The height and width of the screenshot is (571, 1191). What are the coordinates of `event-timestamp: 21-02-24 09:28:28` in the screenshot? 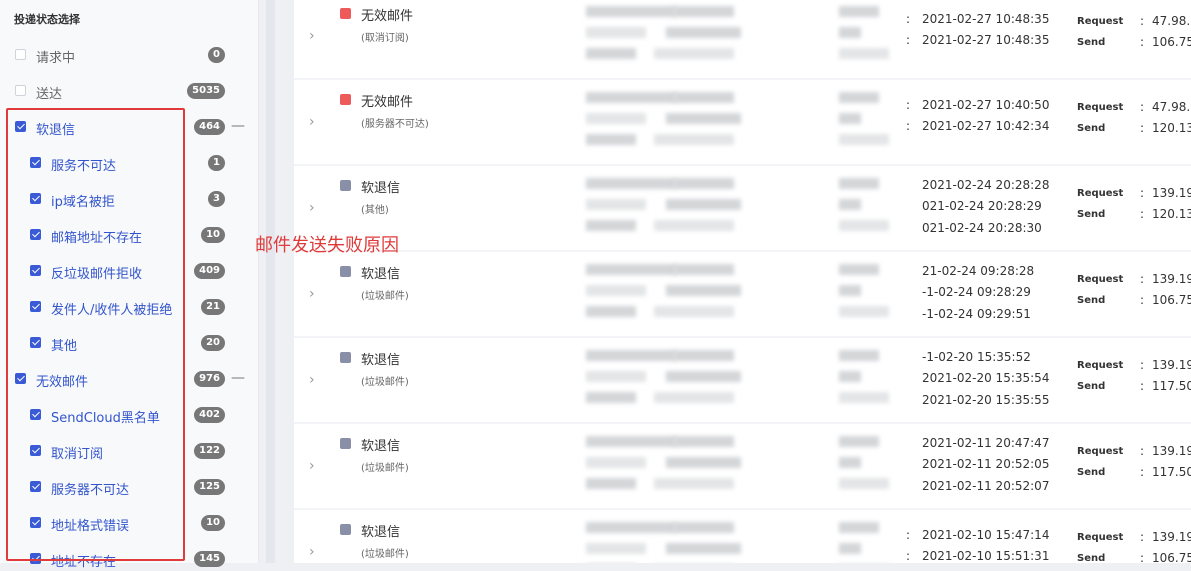 It's located at (978, 271).